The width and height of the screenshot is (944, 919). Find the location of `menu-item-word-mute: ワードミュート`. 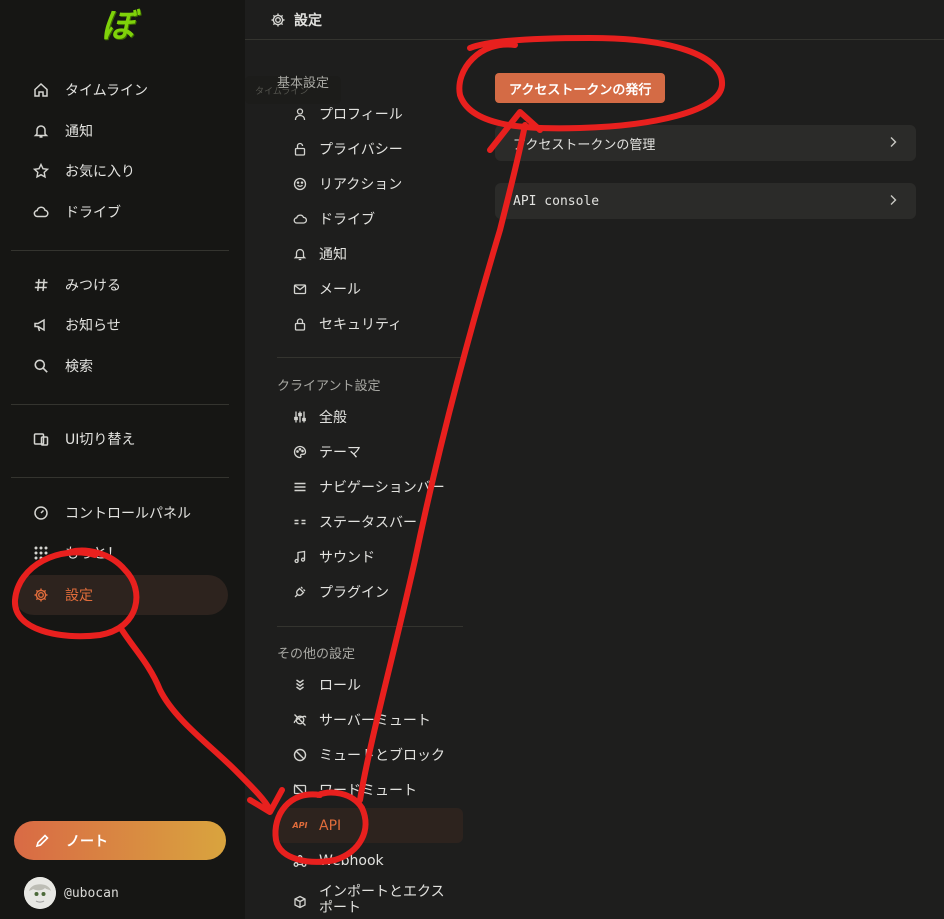

menu-item-word-mute: ワードミュート is located at coordinates (370, 789).